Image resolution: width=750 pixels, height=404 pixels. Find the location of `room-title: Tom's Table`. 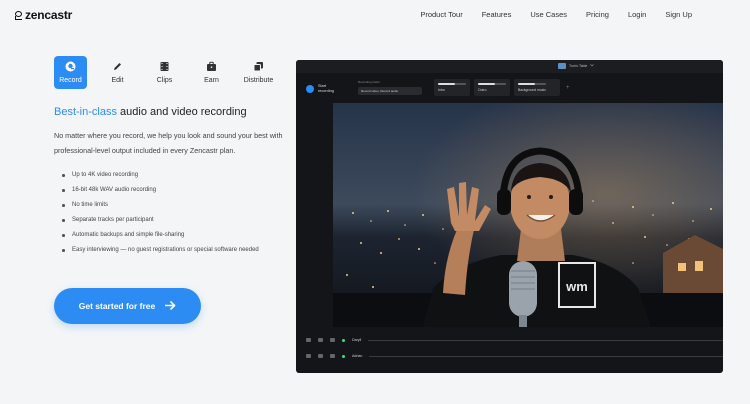

room-title: Tom's Table is located at coordinates (576, 66).